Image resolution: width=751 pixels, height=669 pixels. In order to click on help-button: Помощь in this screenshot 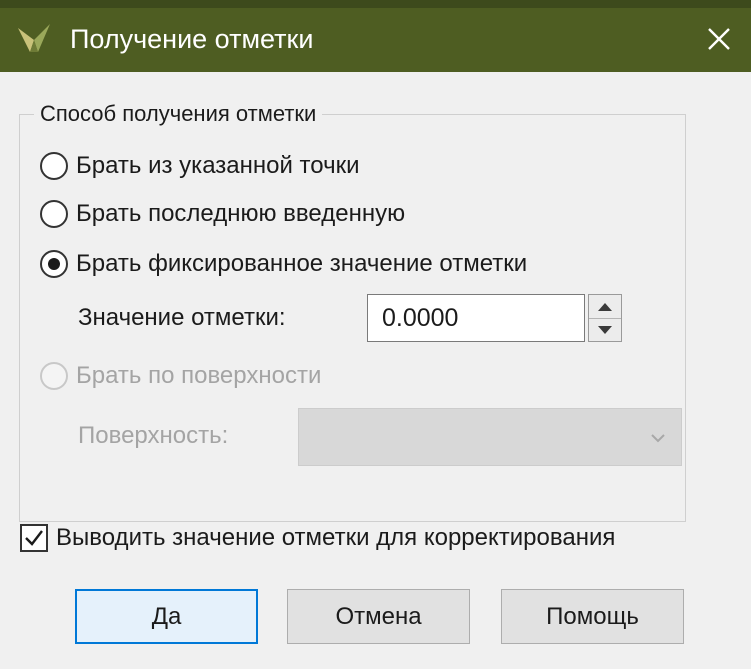, I will do `click(592, 616)`.